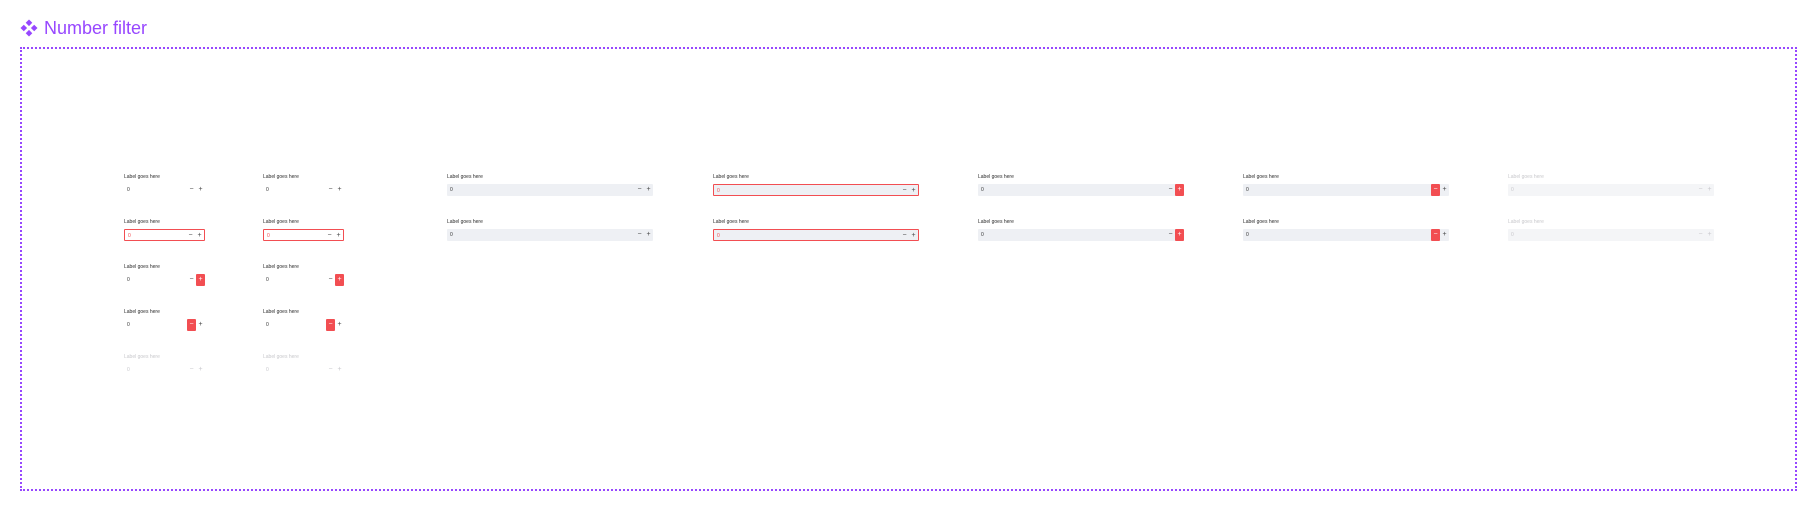 This screenshot has height=516, width=1813. What do you see at coordinates (29, 28) in the screenshot?
I see `component-diamond-icon` at bounding box center [29, 28].